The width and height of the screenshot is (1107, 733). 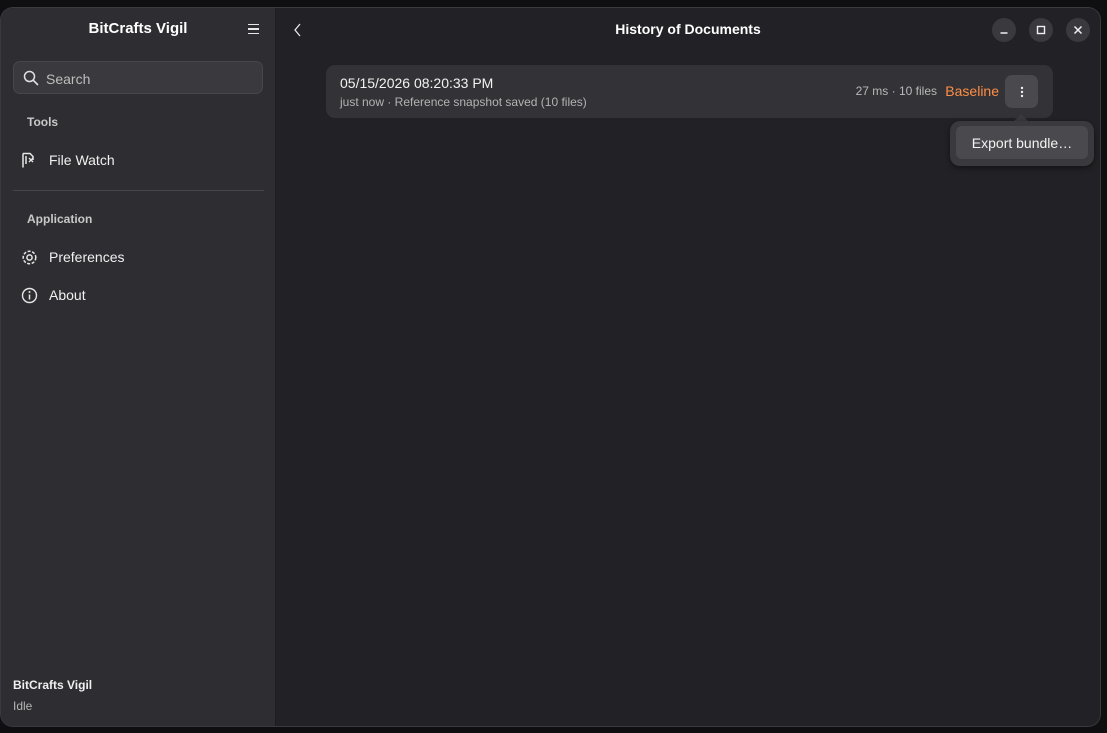 I want to click on row-menu-button, so click(x=1021, y=91).